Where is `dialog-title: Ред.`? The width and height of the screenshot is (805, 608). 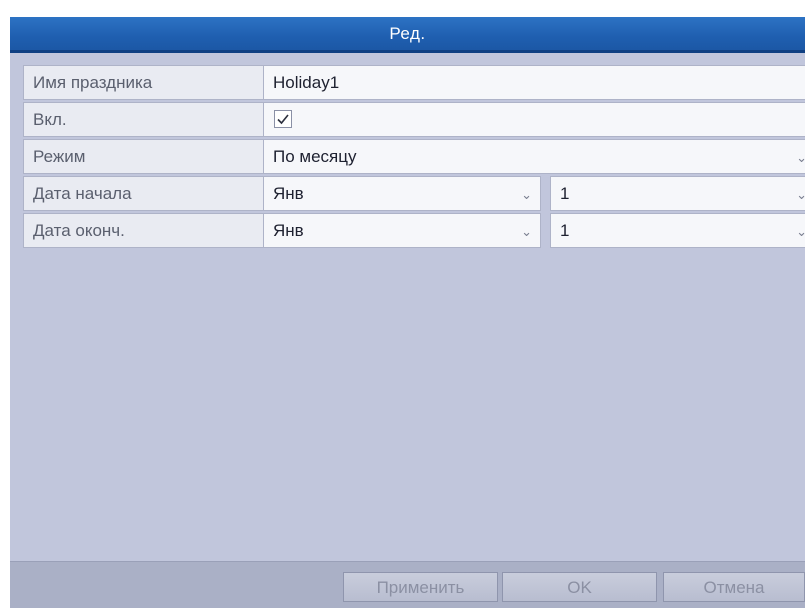
dialog-title: Ред. is located at coordinates (407, 35).